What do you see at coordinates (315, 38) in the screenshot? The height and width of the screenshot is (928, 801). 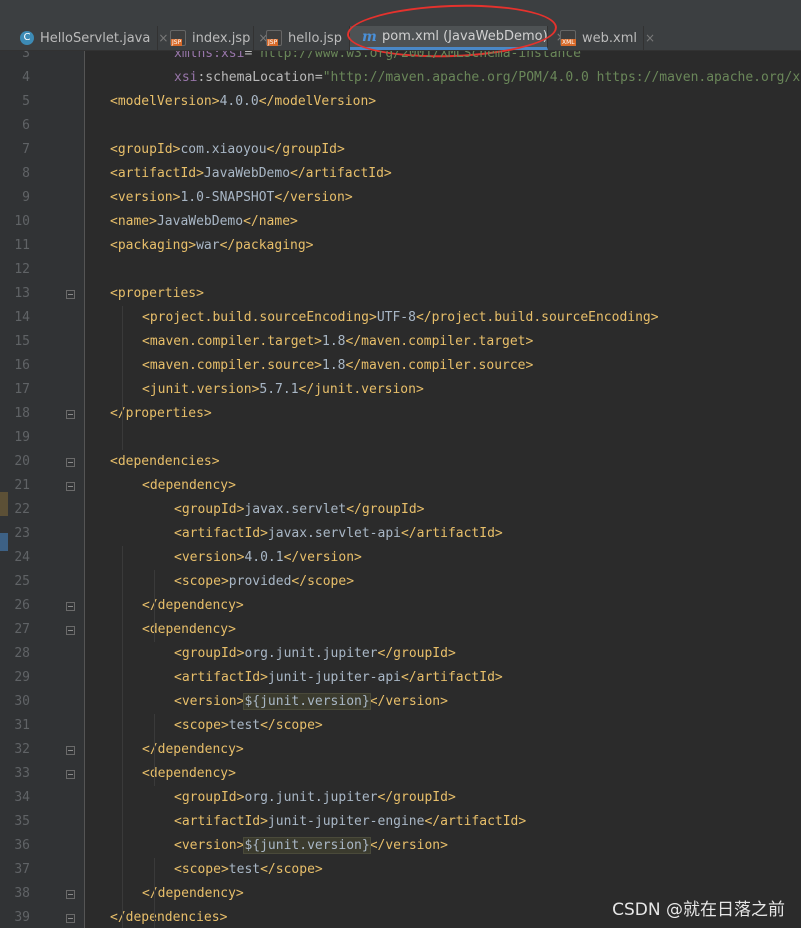 I see `tab-label: hello.jsp` at bounding box center [315, 38].